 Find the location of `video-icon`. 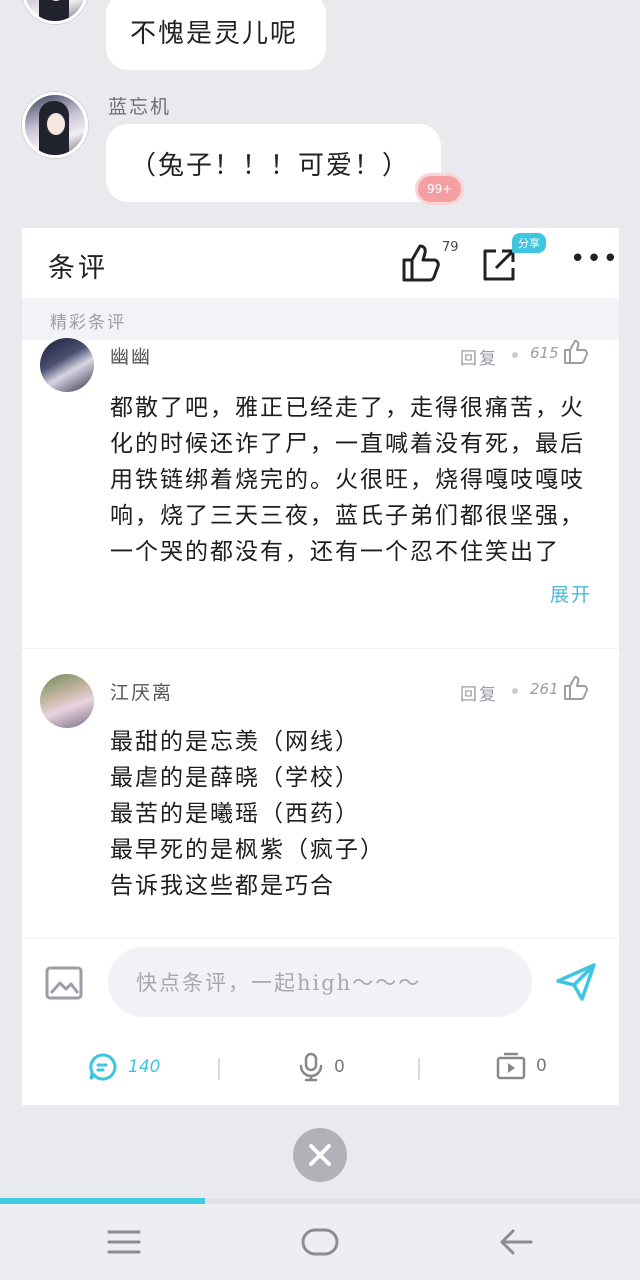

video-icon is located at coordinates (511, 1066).